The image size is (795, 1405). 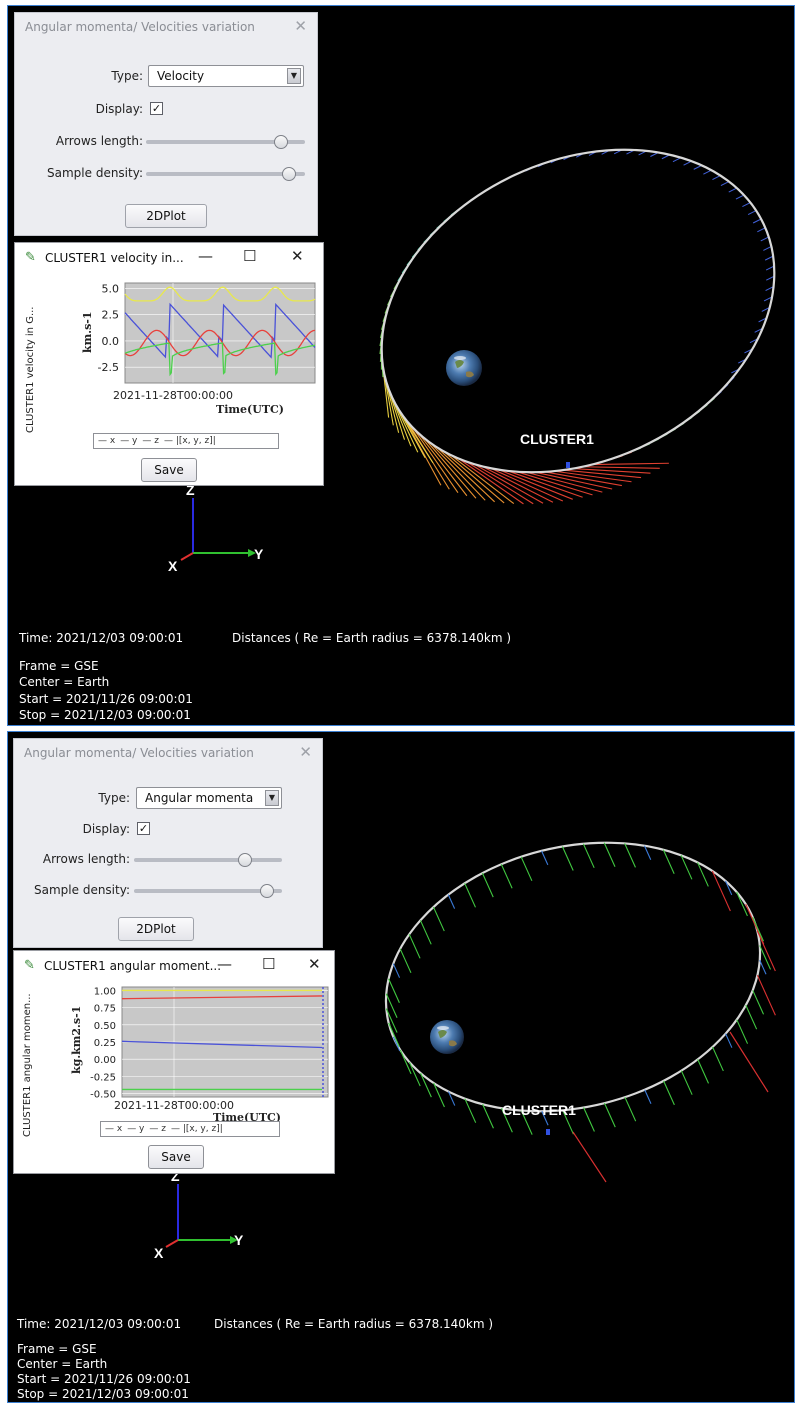 I want to click on orbit-path, so click(x=573, y=977).